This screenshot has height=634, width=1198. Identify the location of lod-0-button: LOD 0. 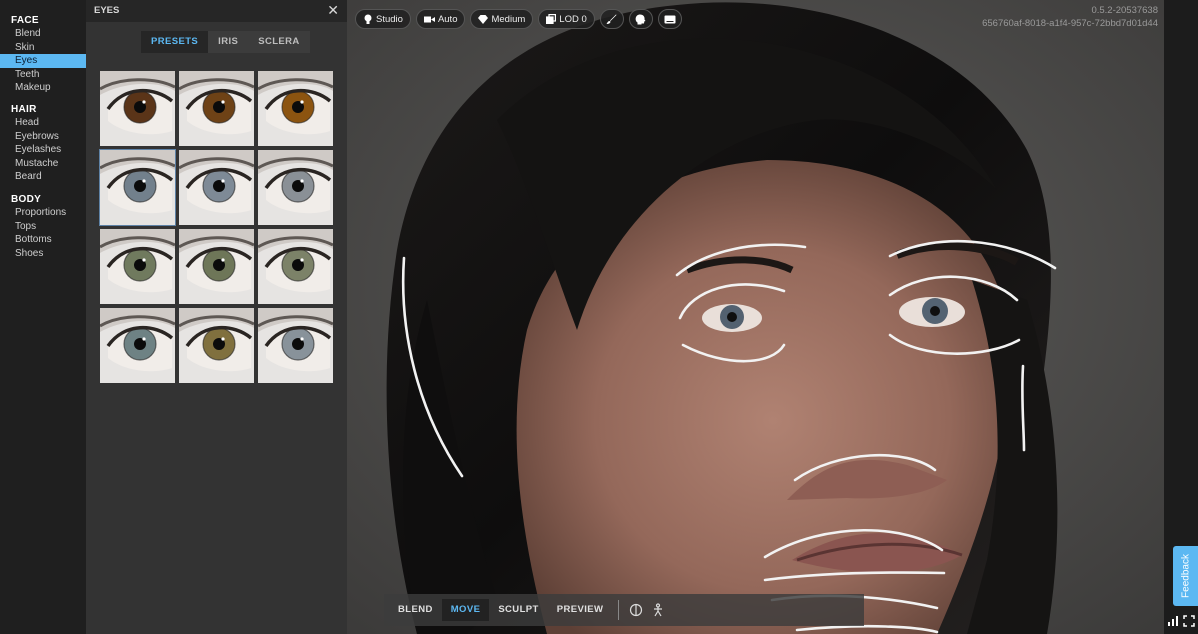
(566, 19).